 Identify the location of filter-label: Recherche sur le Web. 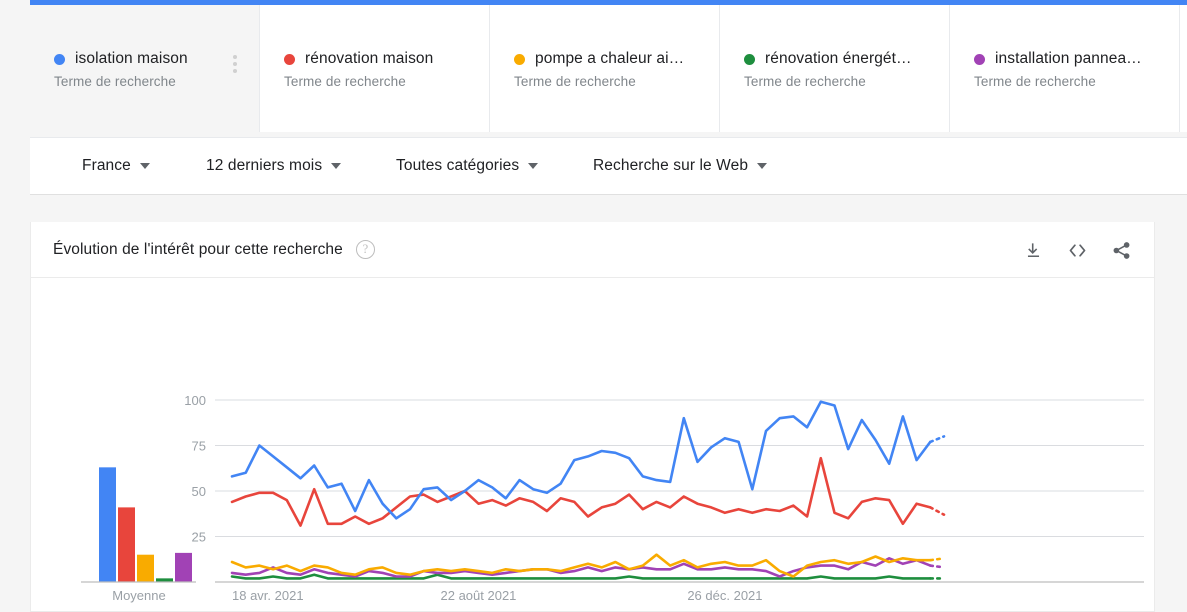
(671, 165).